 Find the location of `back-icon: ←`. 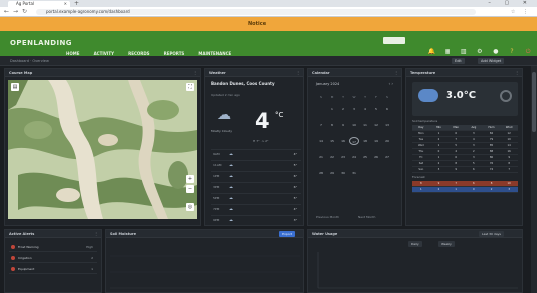

back-icon: ← is located at coordinates (6, 12).